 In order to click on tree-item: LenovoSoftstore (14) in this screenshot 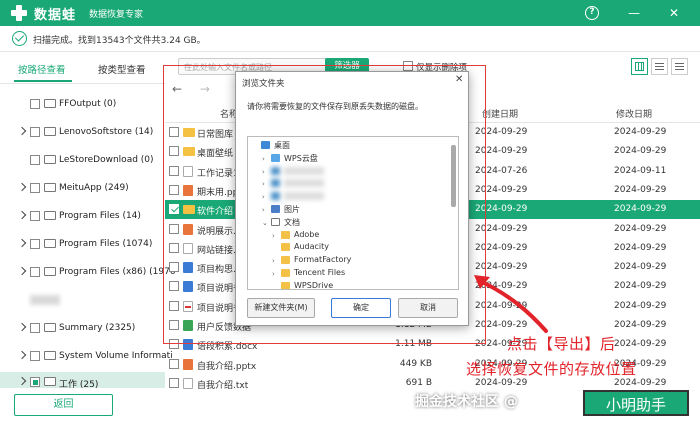, I will do `click(82, 132)`.